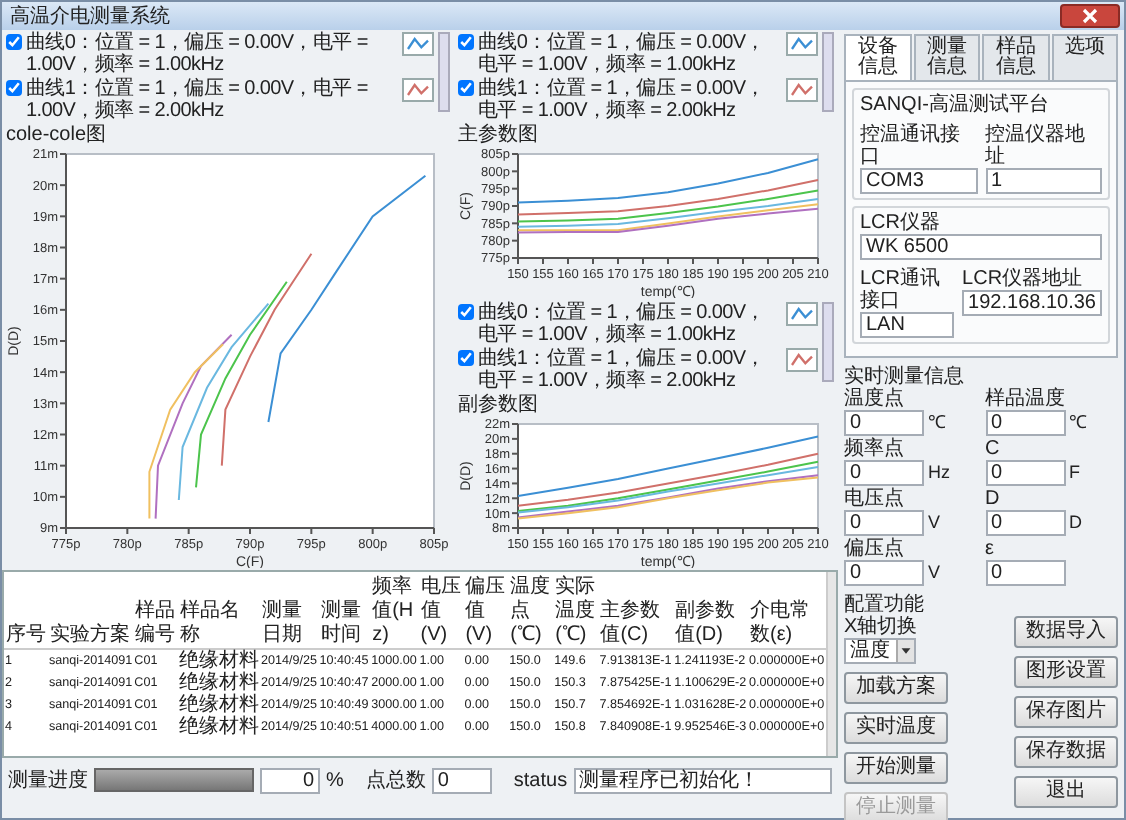  Describe the element at coordinates (955, 105) in the screenshot. I see `group-title: SANQI-高温测试平台` at that location.